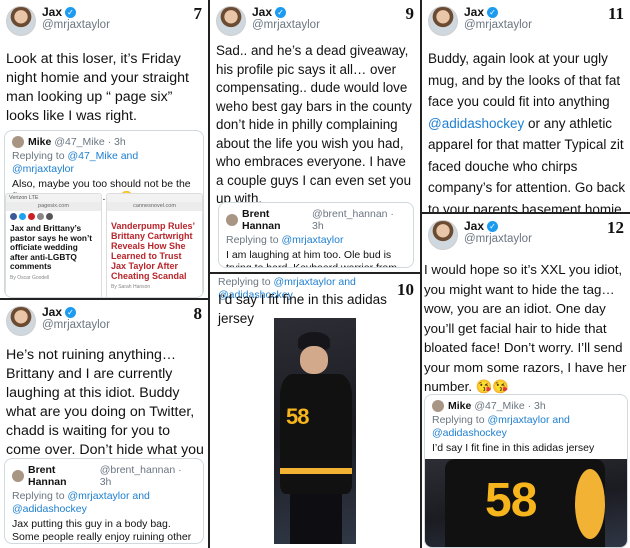  I want to click on email-icon, so click(40, 216).